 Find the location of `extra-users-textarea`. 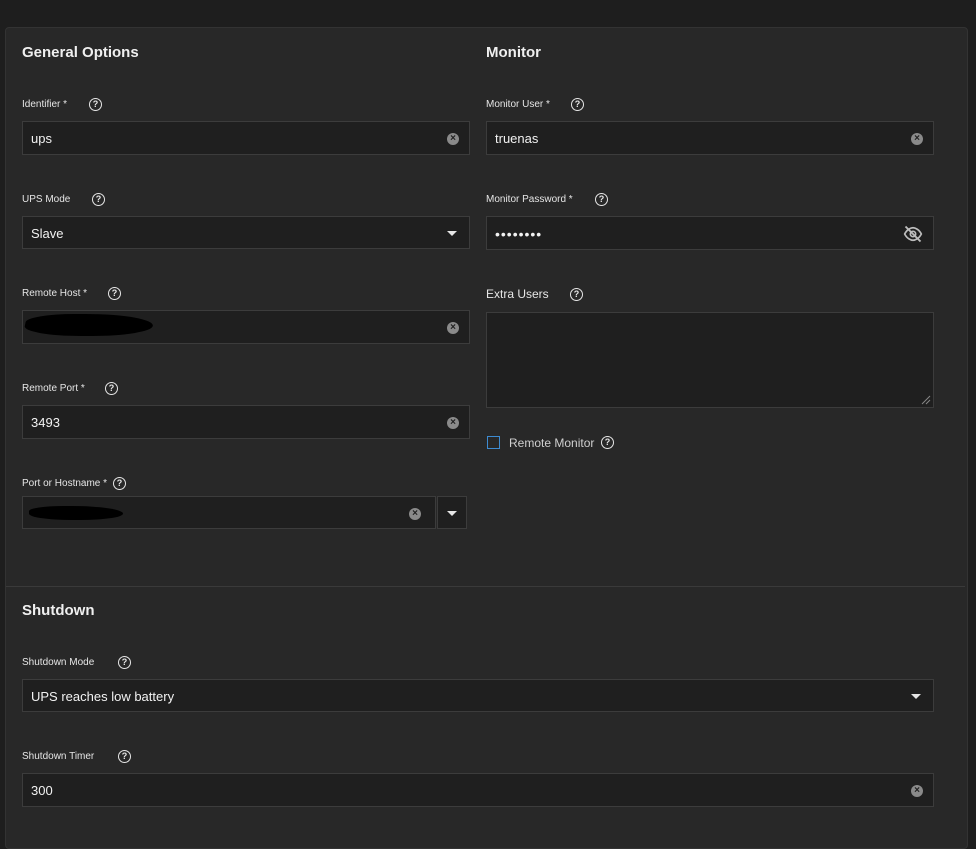

extra-users-textarea is located at coordinates (710, 360).